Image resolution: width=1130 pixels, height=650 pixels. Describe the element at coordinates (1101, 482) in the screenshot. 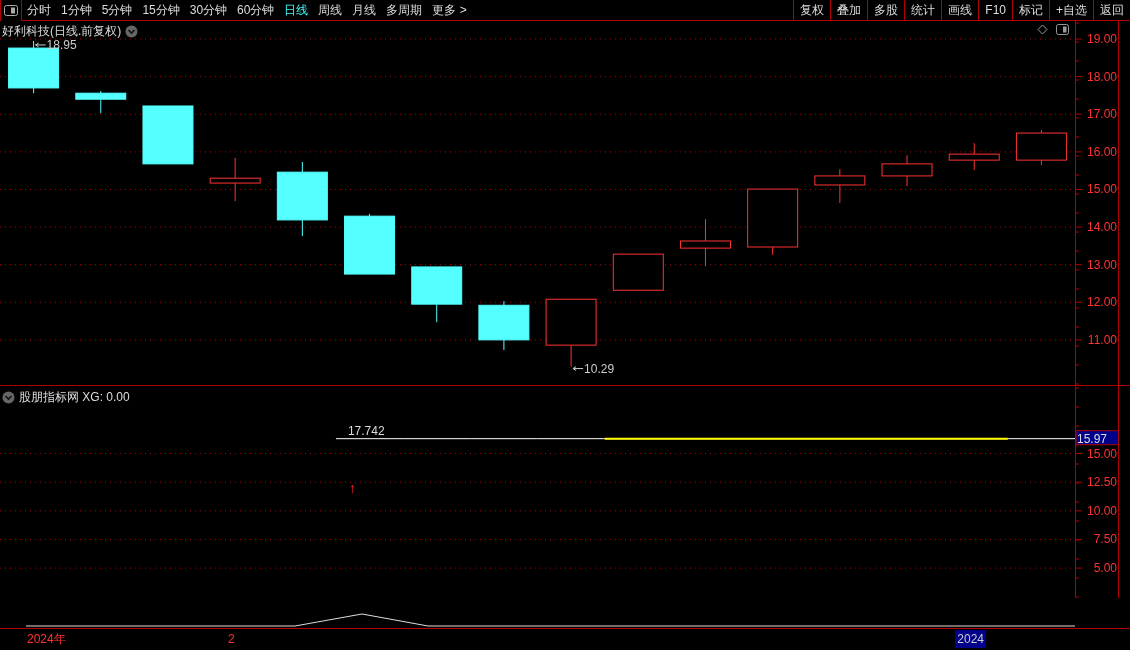

I see `axis-label: 12.50` at that location.